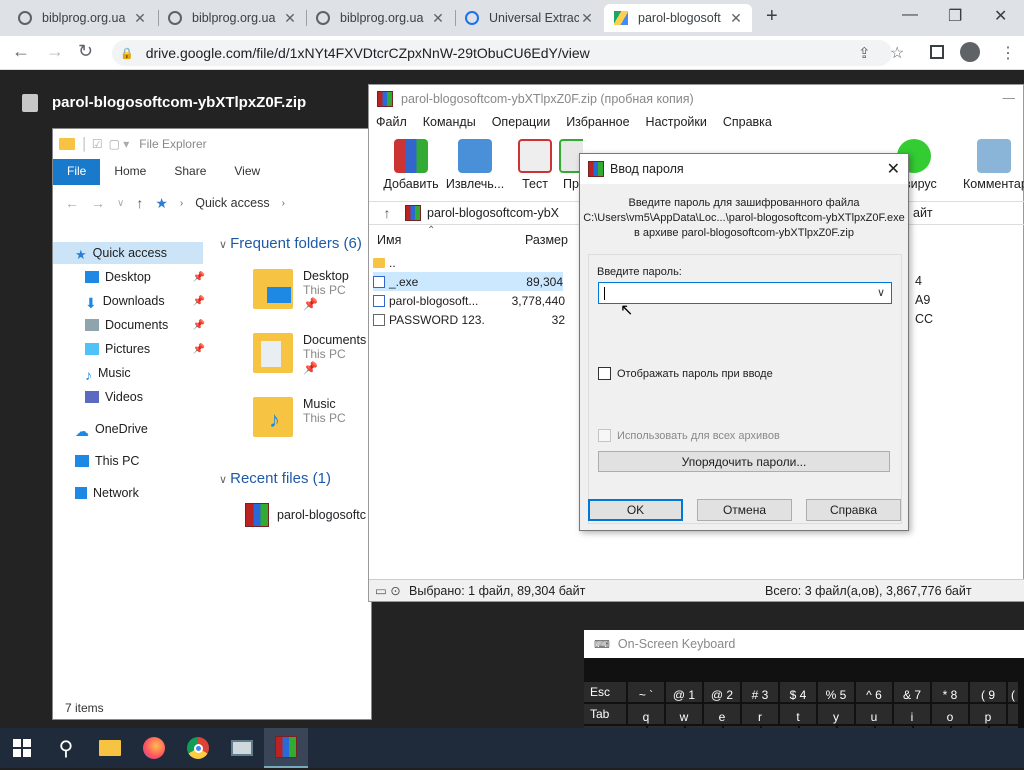 This screenshot has width=1024, height=770. I want to click on start-icon, so click(22, 748).